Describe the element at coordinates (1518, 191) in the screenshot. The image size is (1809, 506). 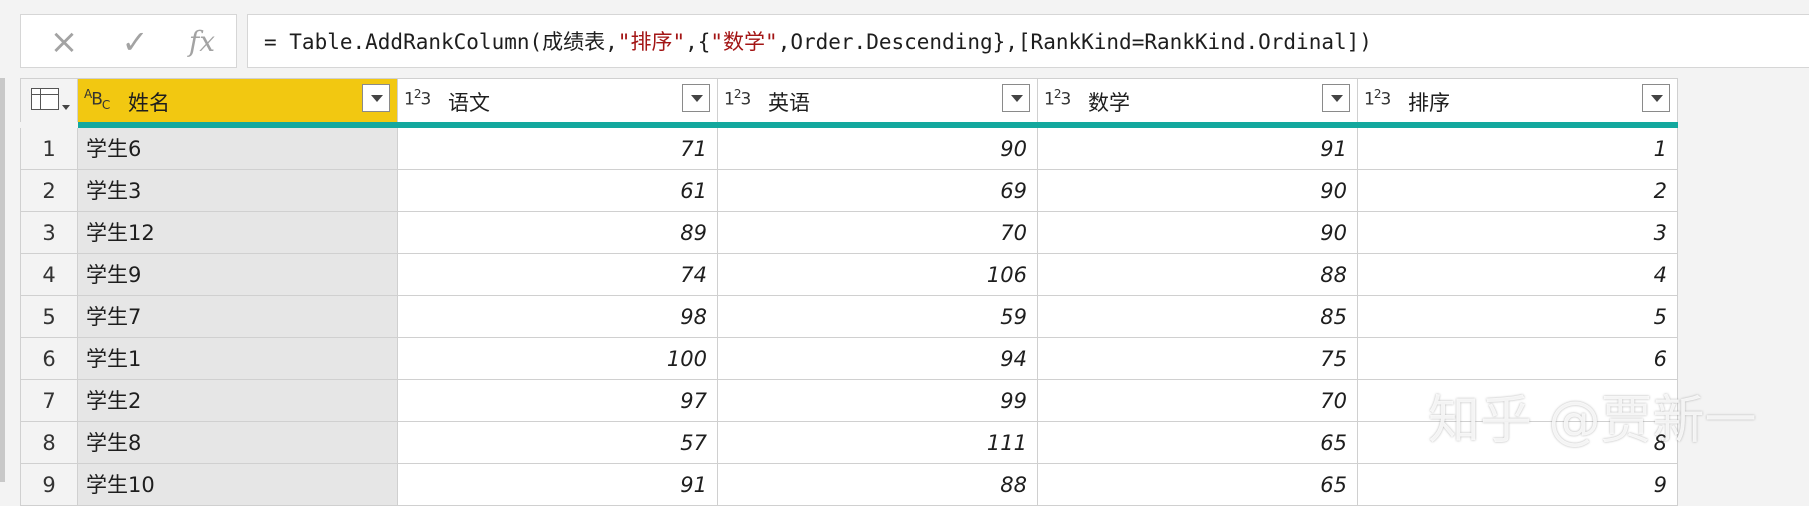
I see `cell-value: 2` at that location.